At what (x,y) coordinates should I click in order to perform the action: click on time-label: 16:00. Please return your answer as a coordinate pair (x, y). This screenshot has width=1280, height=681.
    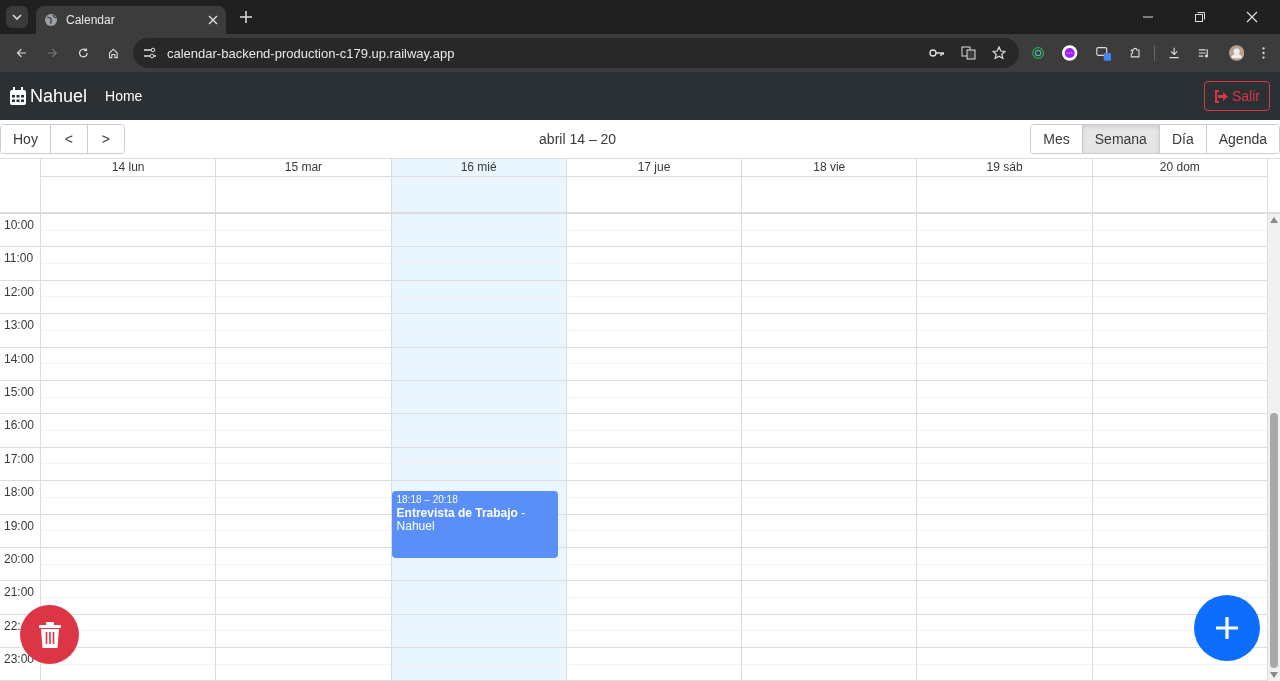
    Looking at the image, I should click on (19, 425).